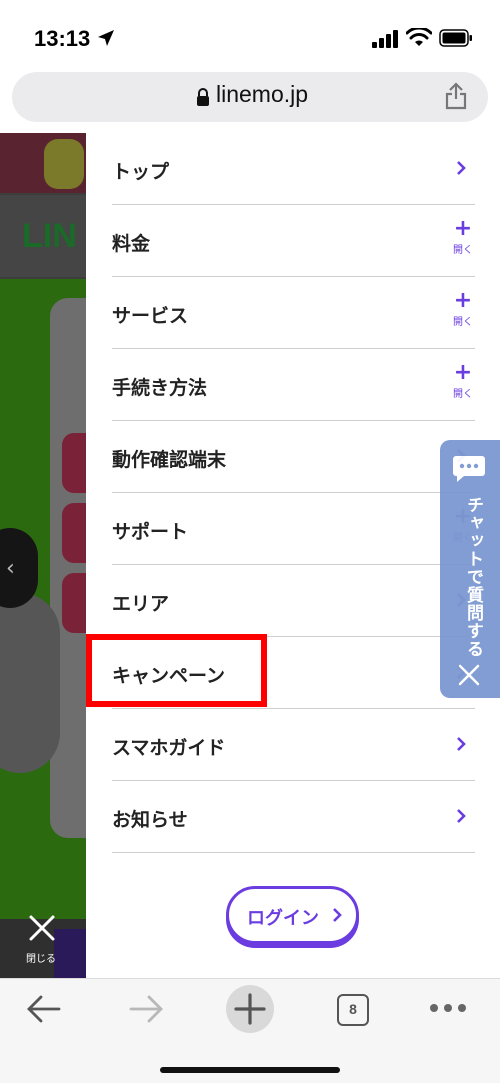  I want to click on tabs-icon: 8, so click(353, 1010).